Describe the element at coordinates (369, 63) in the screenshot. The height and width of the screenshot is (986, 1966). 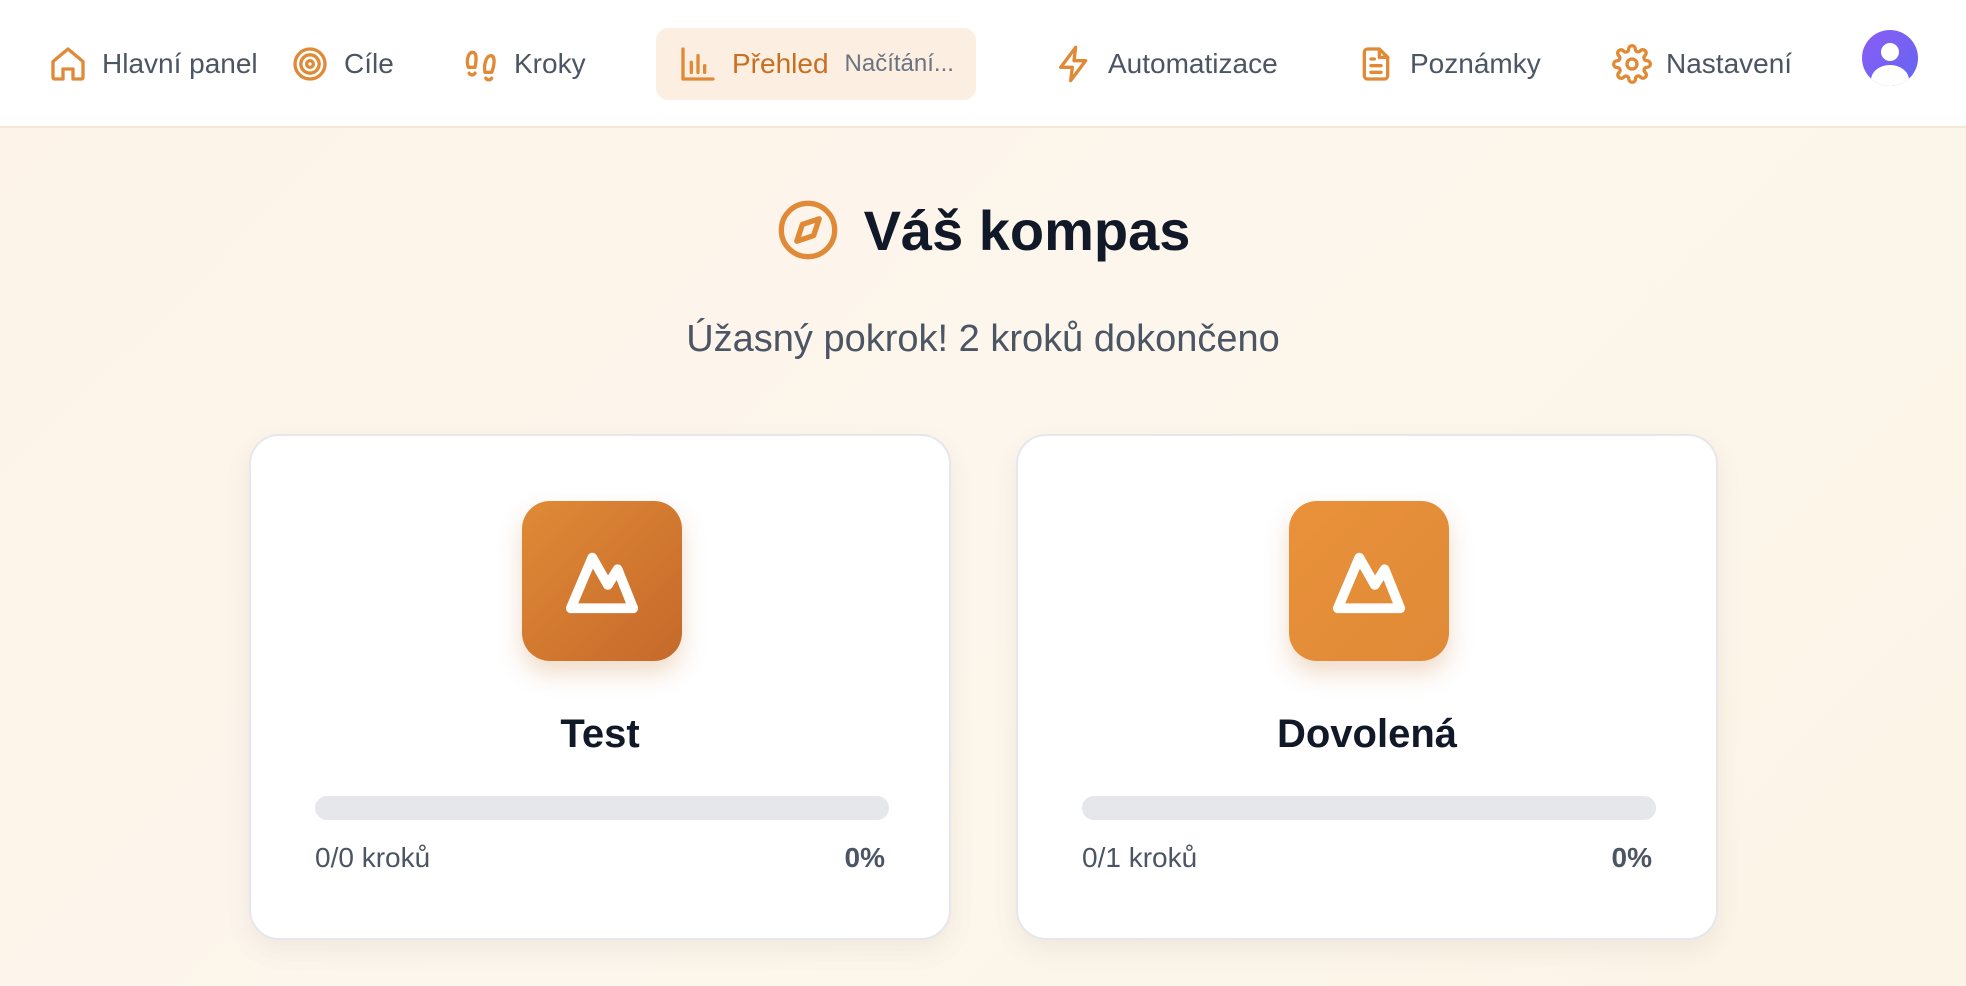
I see `nav-label: Cíle` at that location.